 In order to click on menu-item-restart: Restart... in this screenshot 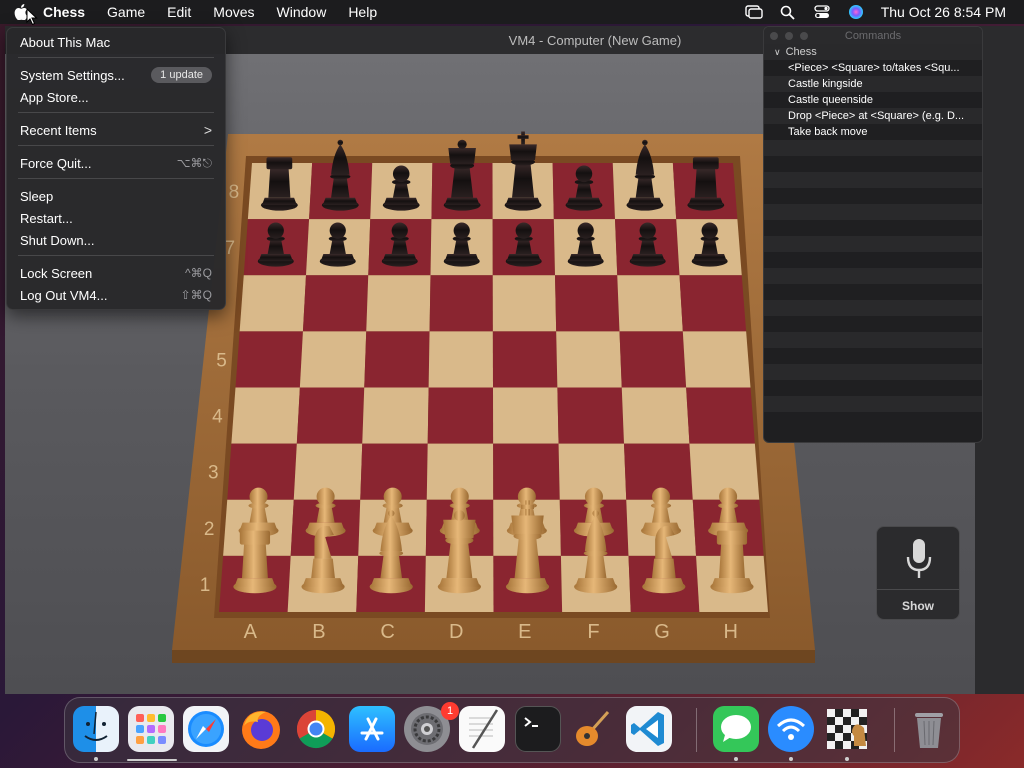, I will do `click(116, 218)`.